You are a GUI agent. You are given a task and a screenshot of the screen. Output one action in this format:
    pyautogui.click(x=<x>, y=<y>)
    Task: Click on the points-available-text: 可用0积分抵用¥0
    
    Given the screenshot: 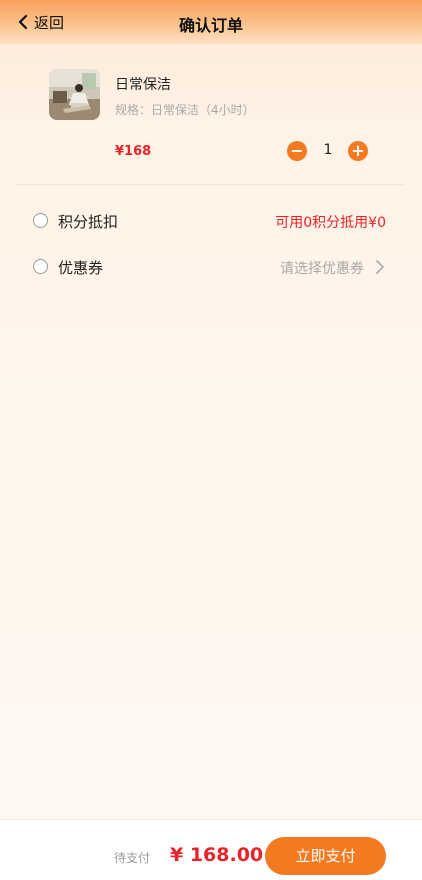 What is the action you would take?
    pyautogui.click(x=330, y=223)
    